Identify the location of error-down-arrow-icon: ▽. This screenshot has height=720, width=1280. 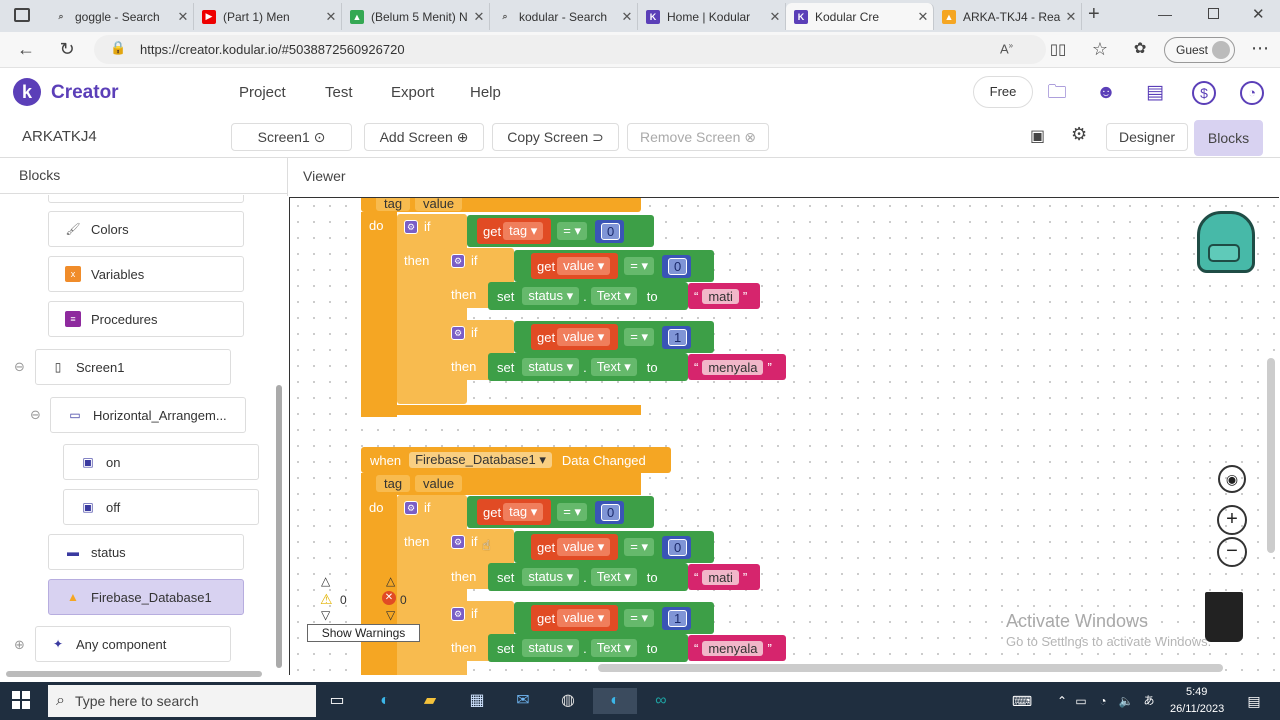
(390, 615).